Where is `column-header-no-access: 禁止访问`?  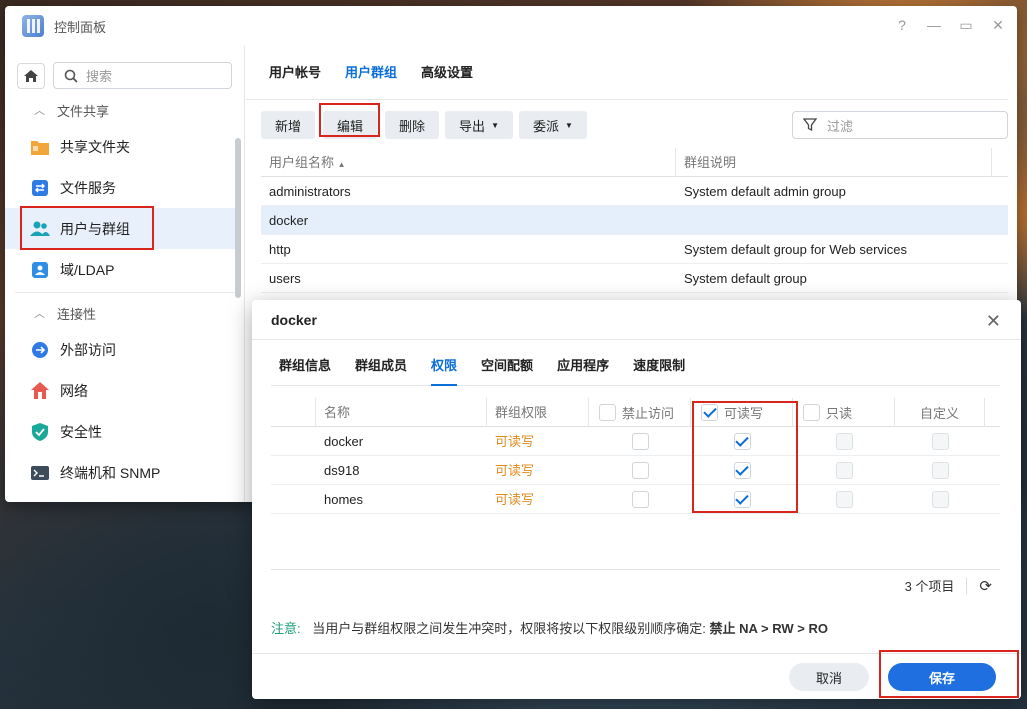
column-header-no-access: 禁止访问 is located at coordinates (640, 412).